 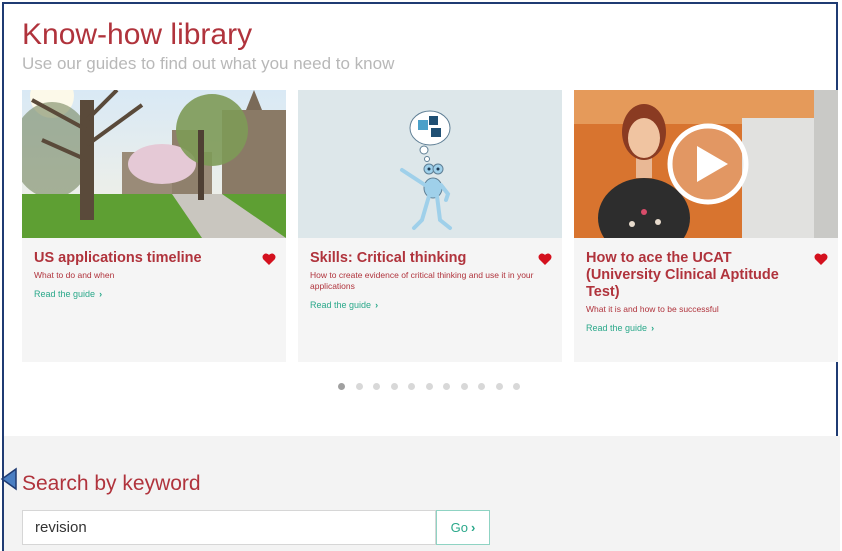 What do you see at coordinates (137, 34) in the screenshot?
I see `page-title: Know-how library` at bounding box center [137, 34].